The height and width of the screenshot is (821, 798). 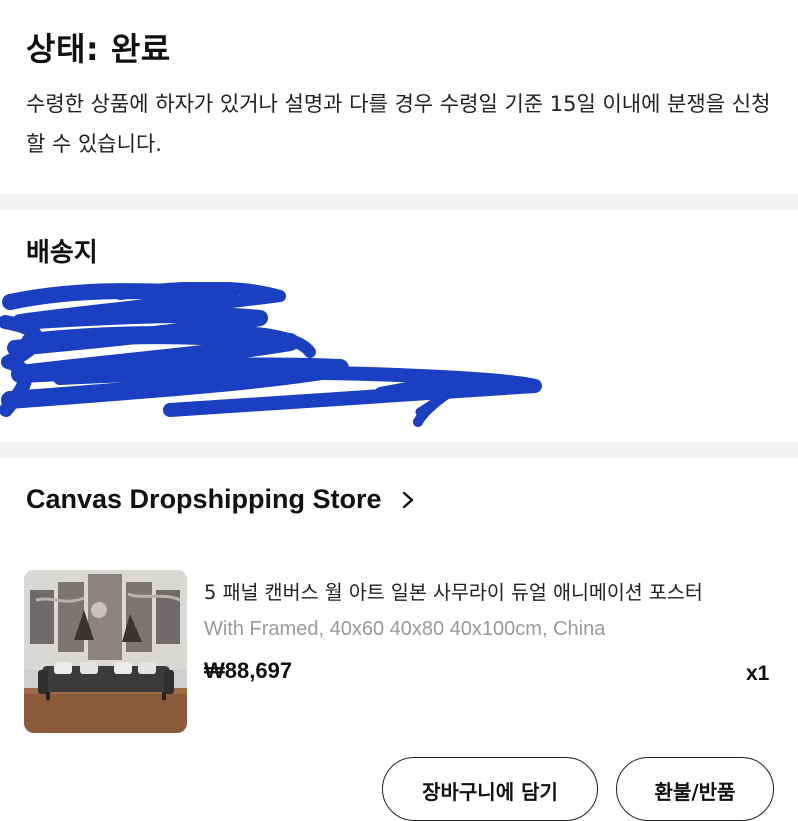 What do you see at coordinates (105, 651) in the screenshot?
I see `product-thumbnail` at bounding box center [105, 651].